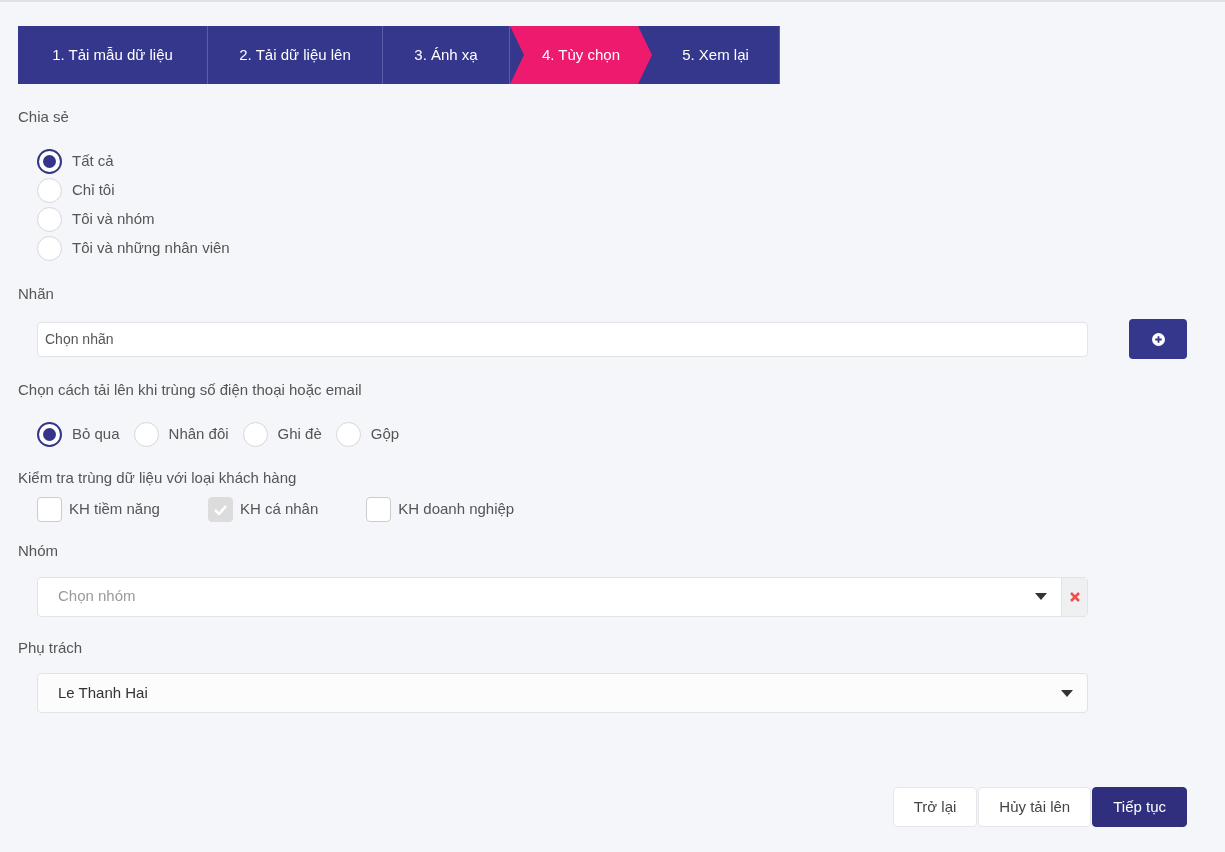 The image size is (1225, 852). I want to click on field-label: Kiểm tra trùng dữ liệu với loại khách hàng, so click(158, 477).